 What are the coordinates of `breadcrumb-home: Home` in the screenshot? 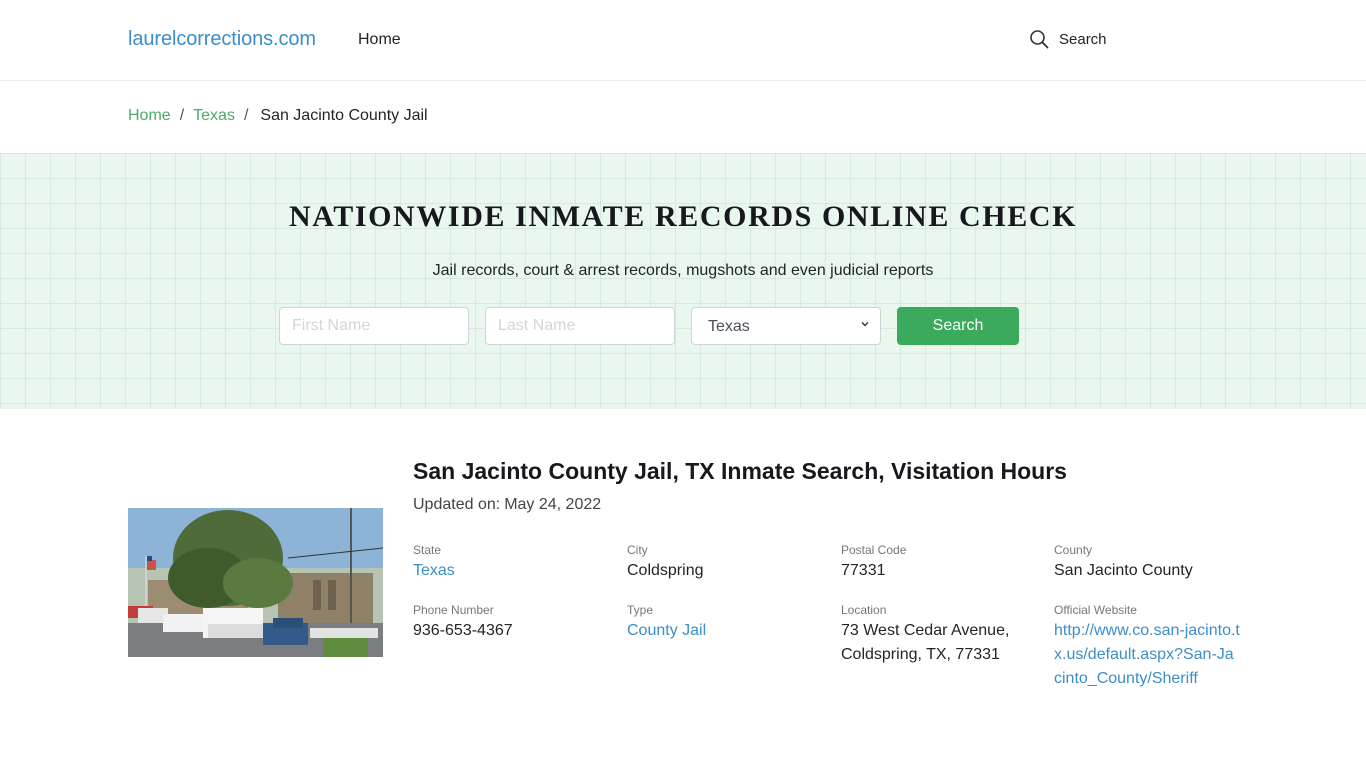 It's located at (149, 116).